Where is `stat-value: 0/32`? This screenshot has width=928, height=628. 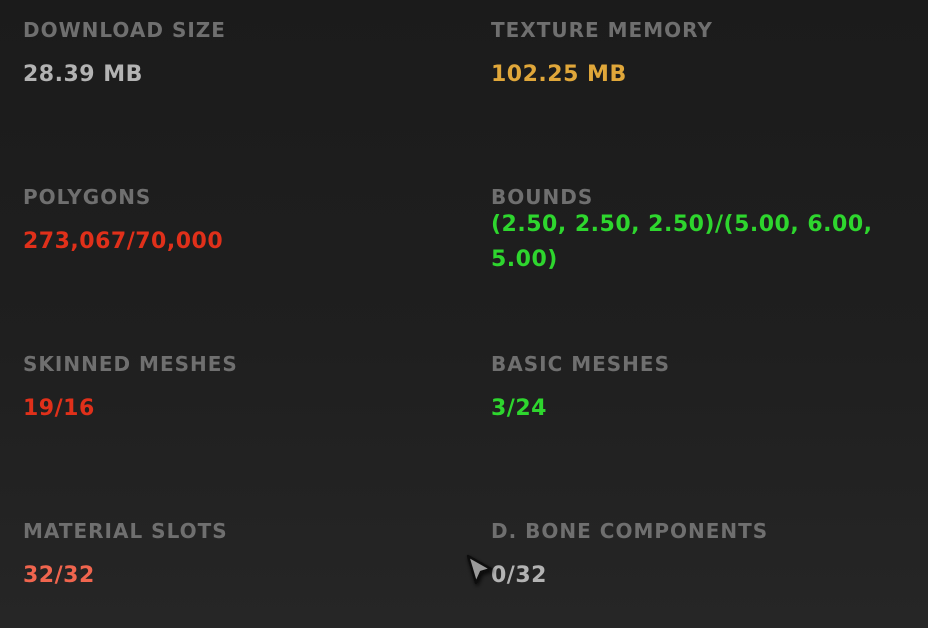 stat-value: 0/32 is located at coordinates (519, 575).